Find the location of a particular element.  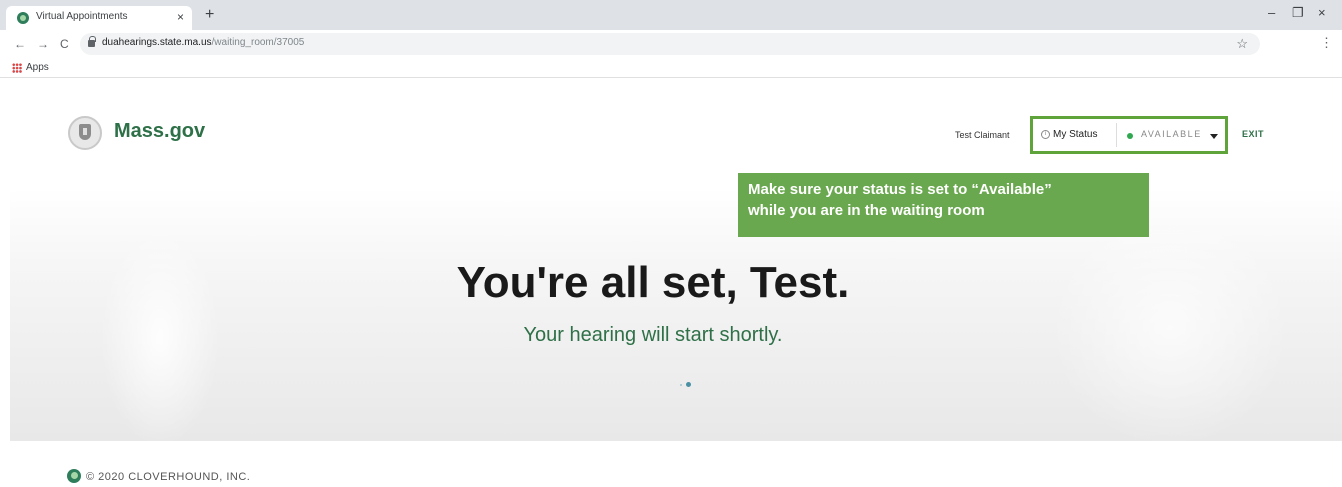

hero-title: You're all set, Test. is located at coordinates (653, 282).